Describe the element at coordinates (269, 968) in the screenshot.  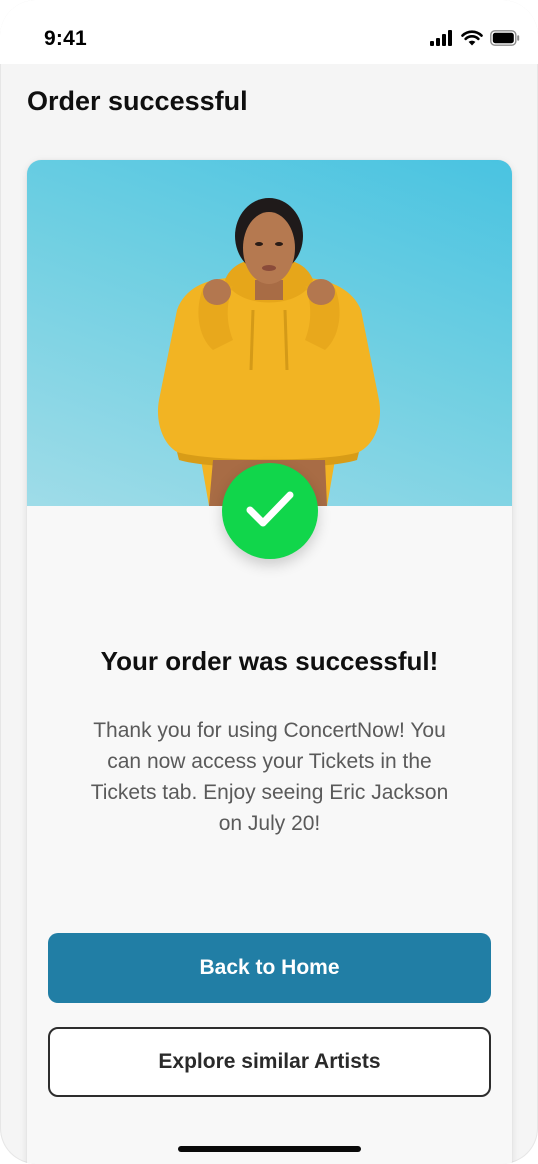
I see `back-to-home-button: Back to Home` at that location.